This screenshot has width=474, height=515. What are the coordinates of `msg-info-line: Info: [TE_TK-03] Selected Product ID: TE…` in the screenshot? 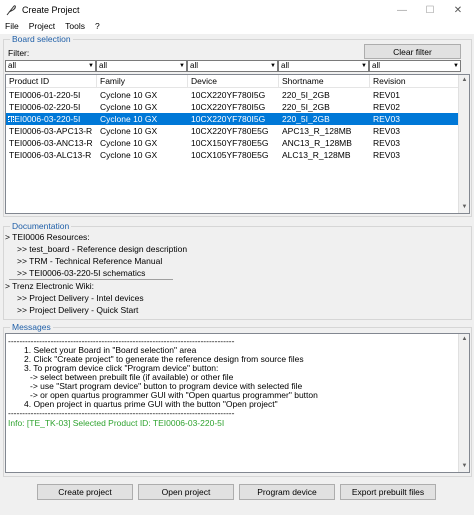 It's located at (116, 423).